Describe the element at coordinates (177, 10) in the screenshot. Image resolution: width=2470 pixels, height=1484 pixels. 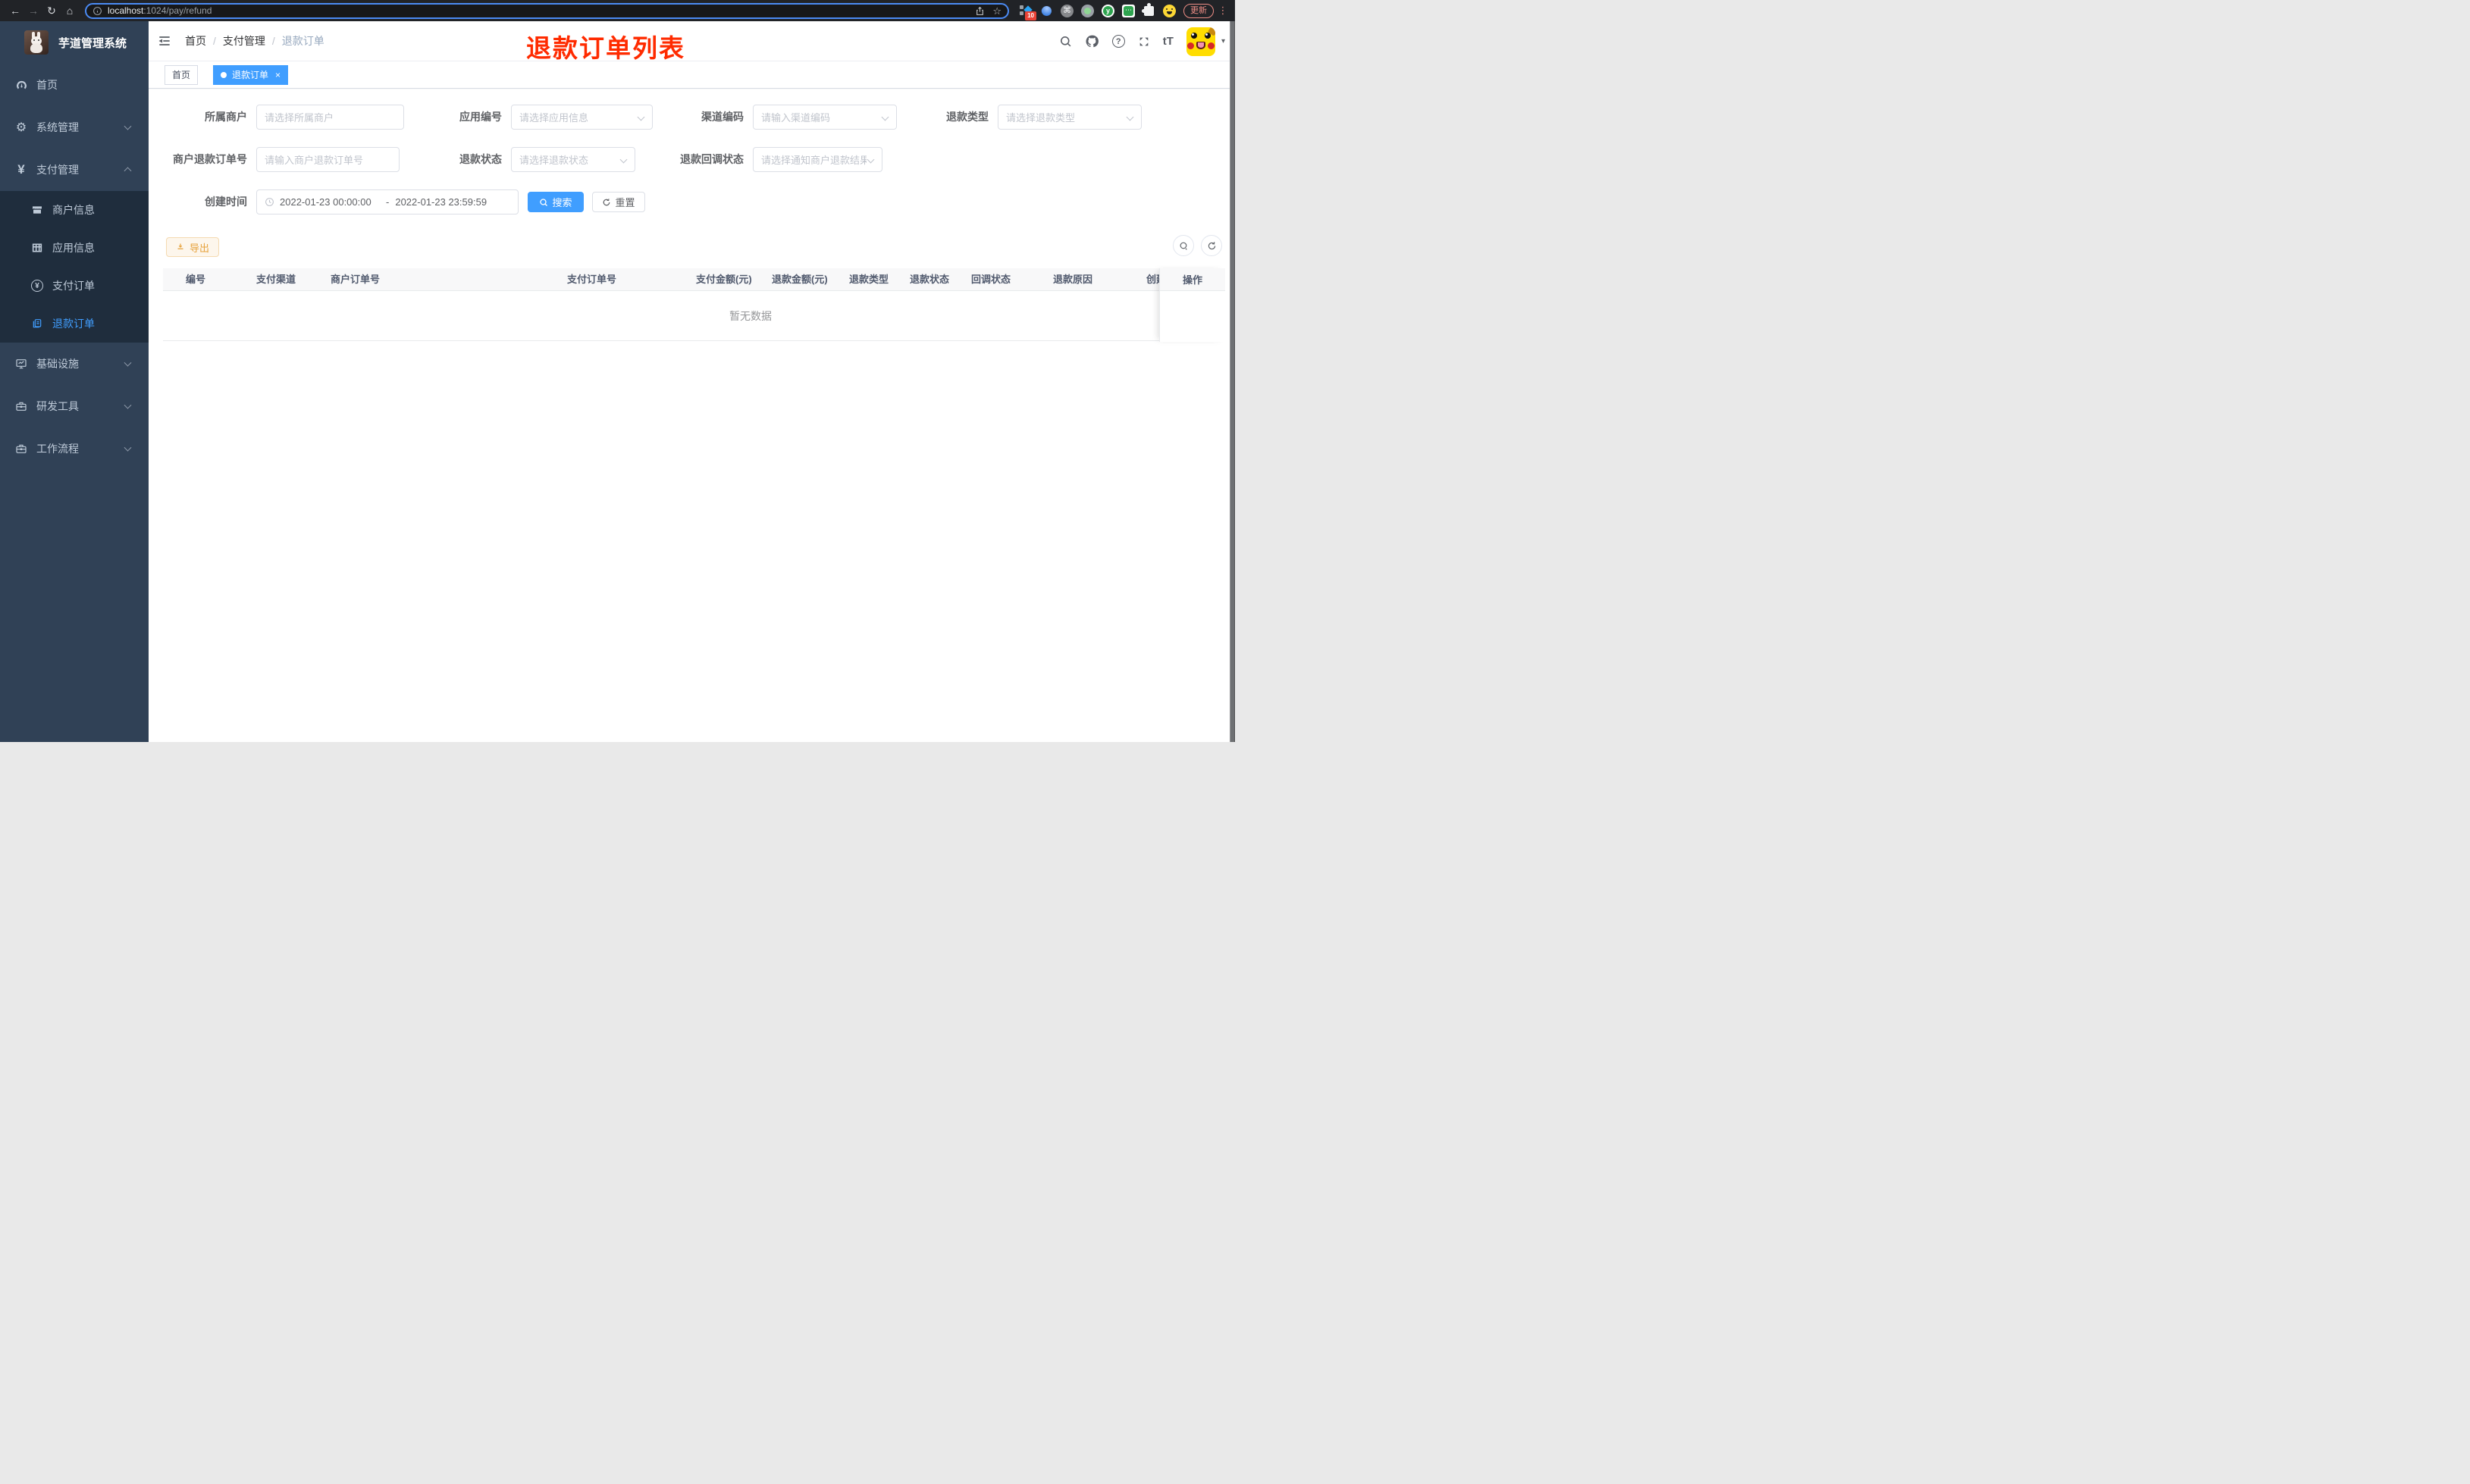
I see `url-path: :1024/pay/refund` at that location.